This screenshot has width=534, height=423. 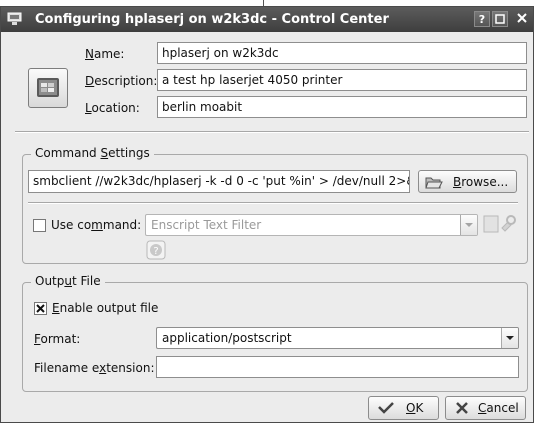 I want to click on extension-field, so click(x=337, y=367).